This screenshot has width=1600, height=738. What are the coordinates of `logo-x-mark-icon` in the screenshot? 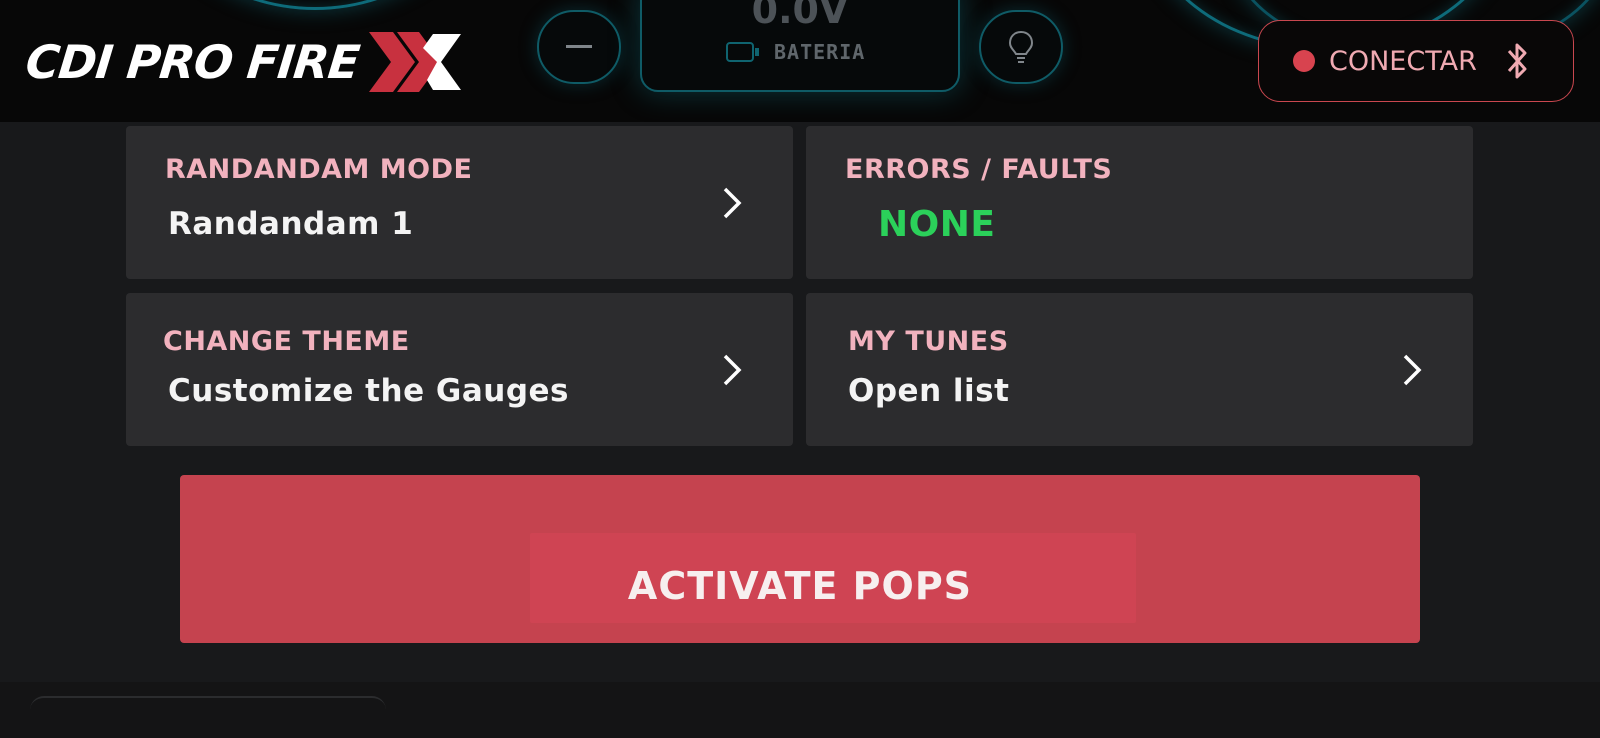 It's located at (414, 62).